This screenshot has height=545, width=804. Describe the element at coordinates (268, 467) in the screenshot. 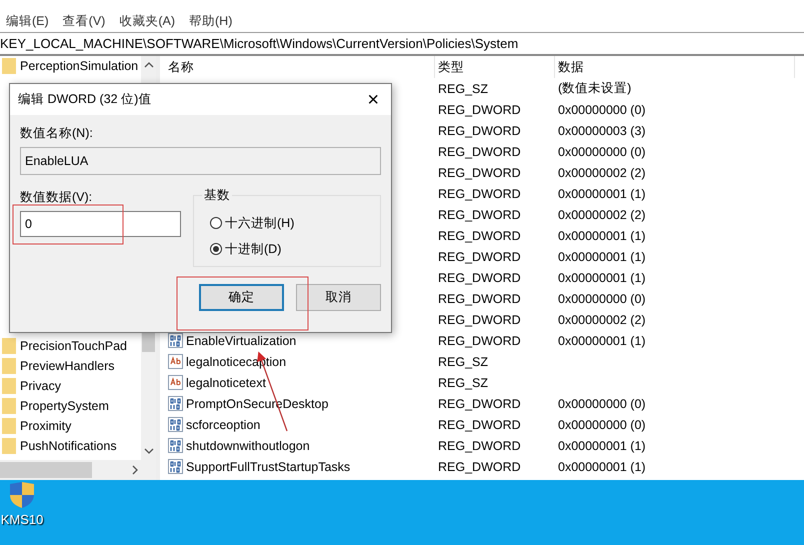

I see `value-name: SupportFullTrustStartupTasks` at that location.